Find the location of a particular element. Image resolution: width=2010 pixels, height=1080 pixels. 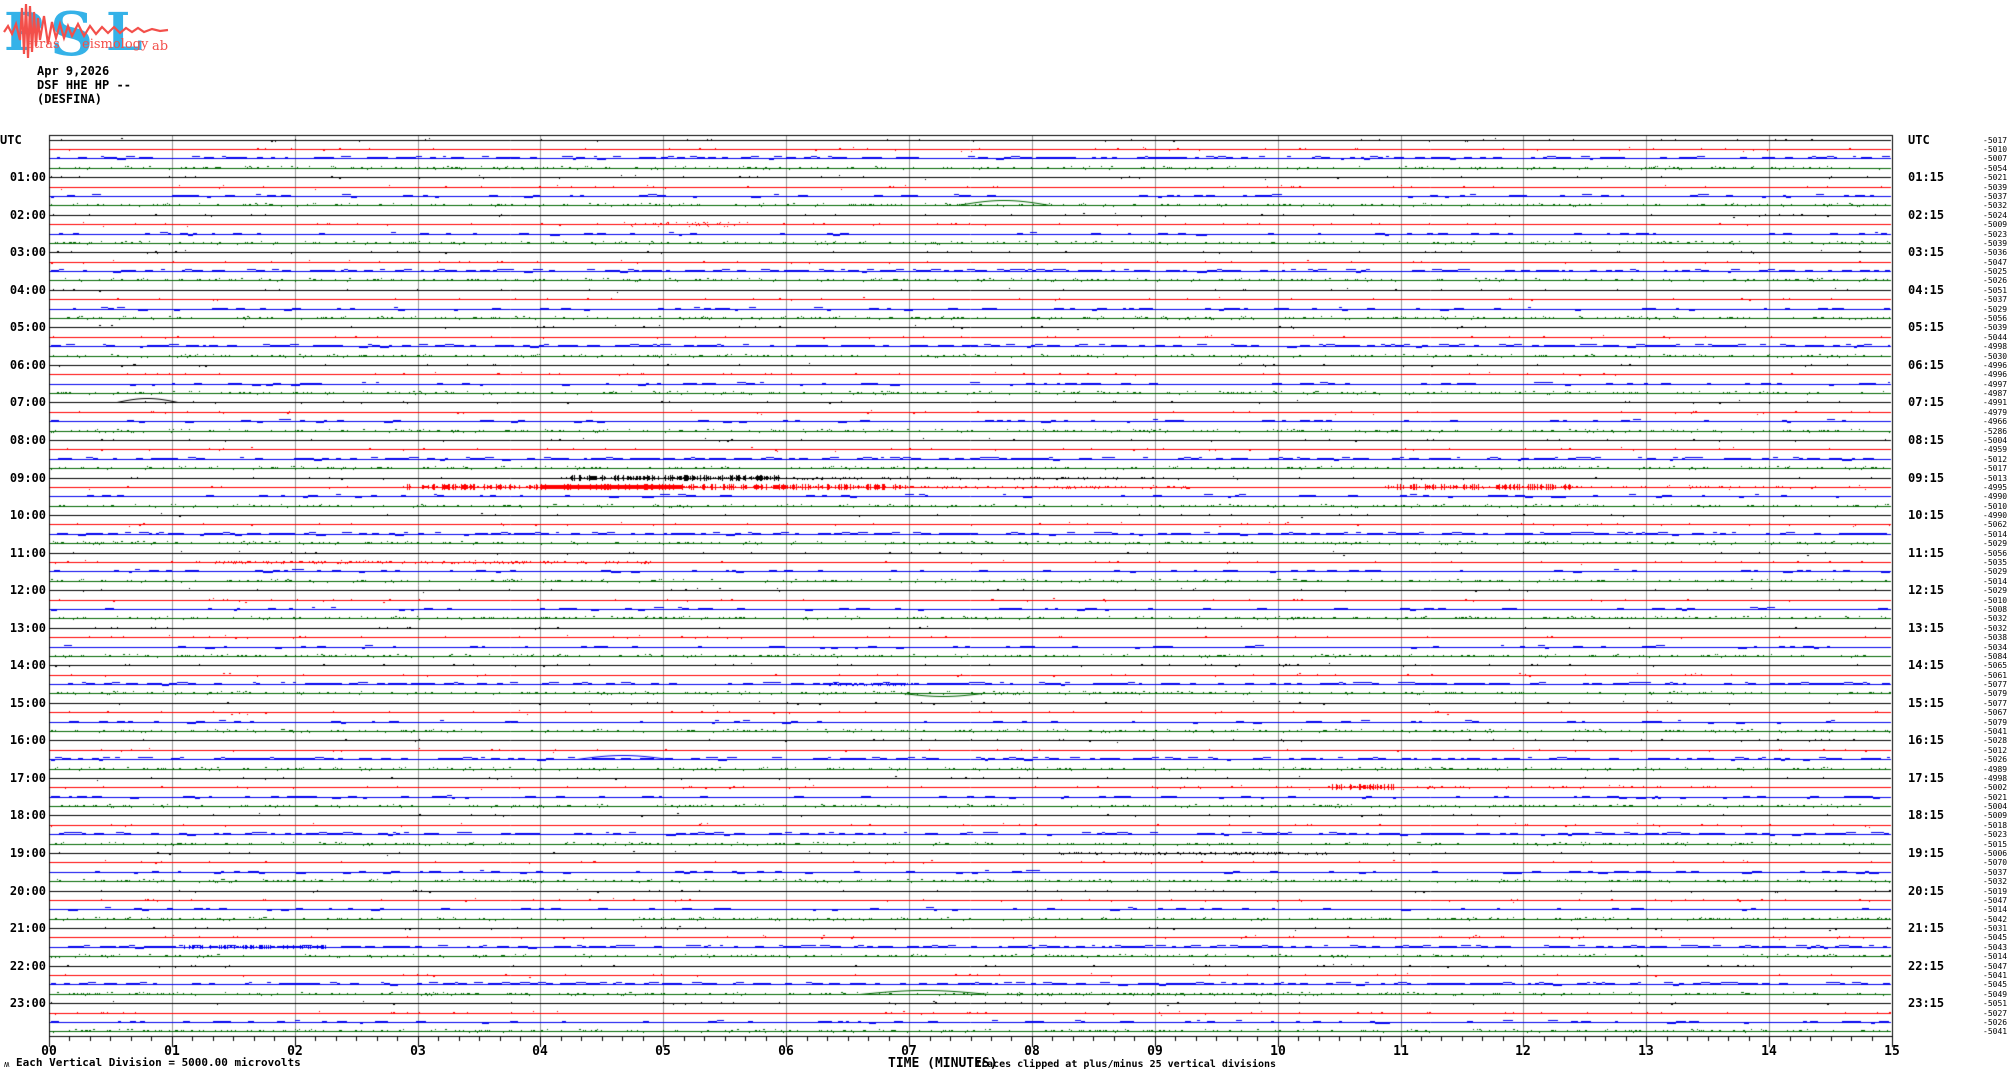

left-time-label: 04:00 is located at coordinates (27, 290).